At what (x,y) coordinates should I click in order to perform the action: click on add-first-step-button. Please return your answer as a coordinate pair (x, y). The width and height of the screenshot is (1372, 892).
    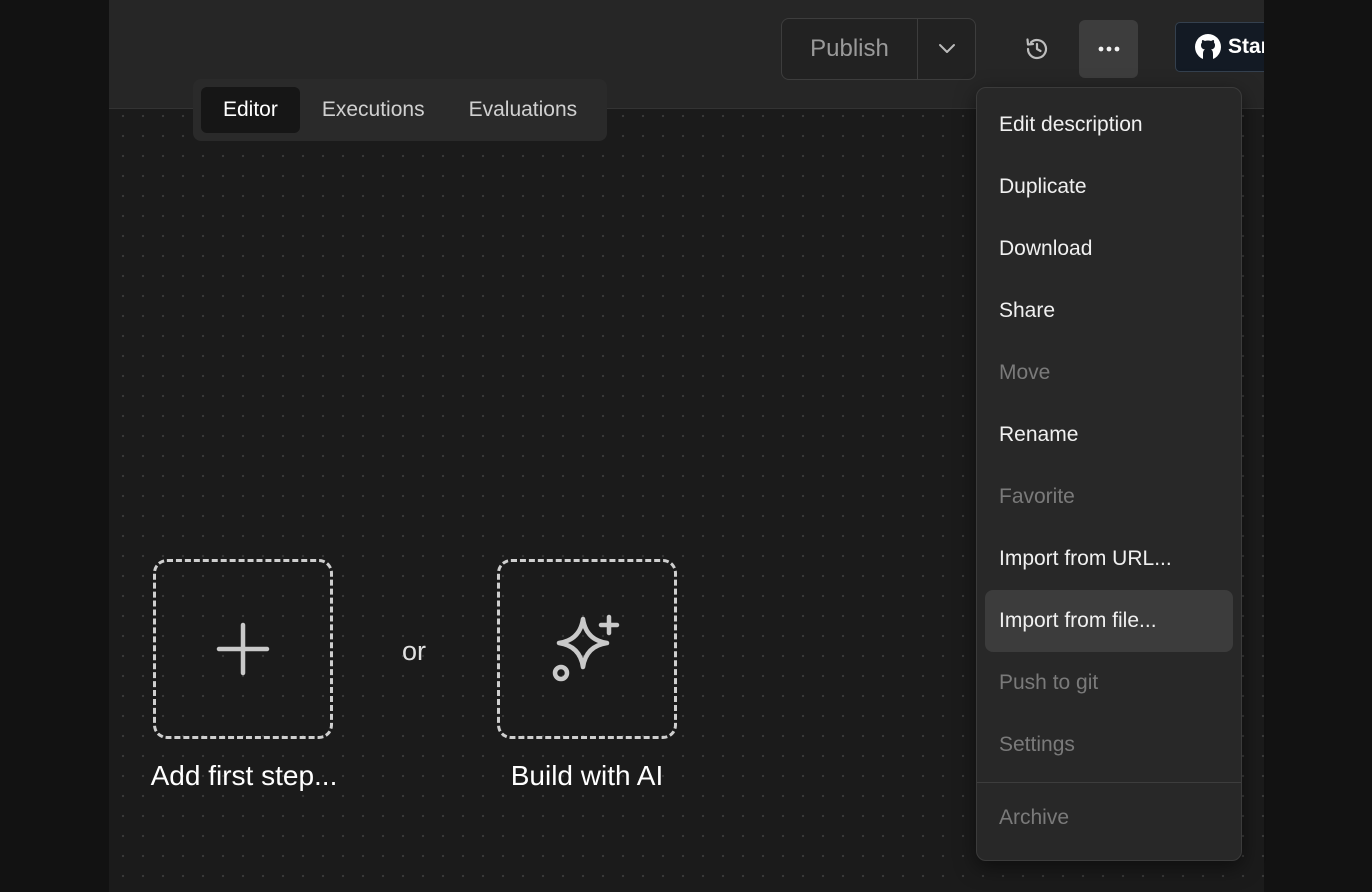
    Looking at the image, I should click on (243, 649).